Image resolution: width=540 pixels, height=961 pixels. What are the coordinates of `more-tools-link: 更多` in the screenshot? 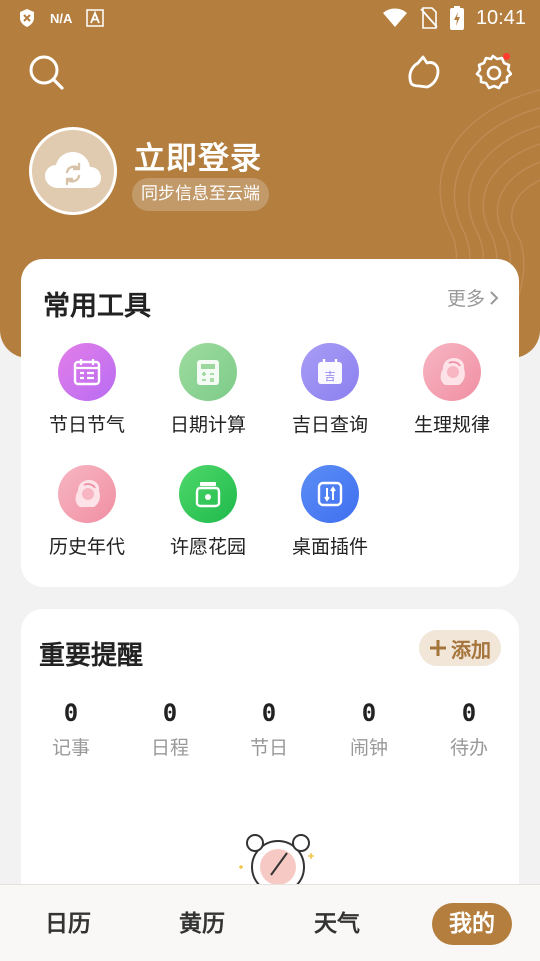 It's located at (473, 297).